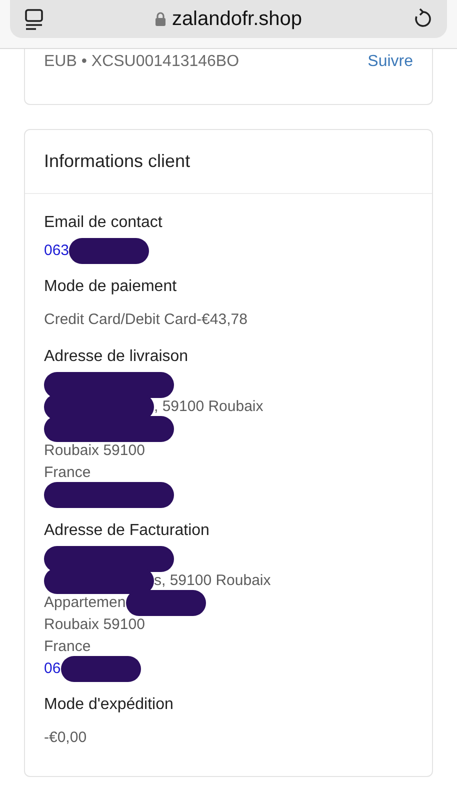 The width and height of the screenshot is (457, 800). Describe the element at coordinates (209, 406) in the screenshot. I see `address-line: , 59100 Roubaix` at that location.